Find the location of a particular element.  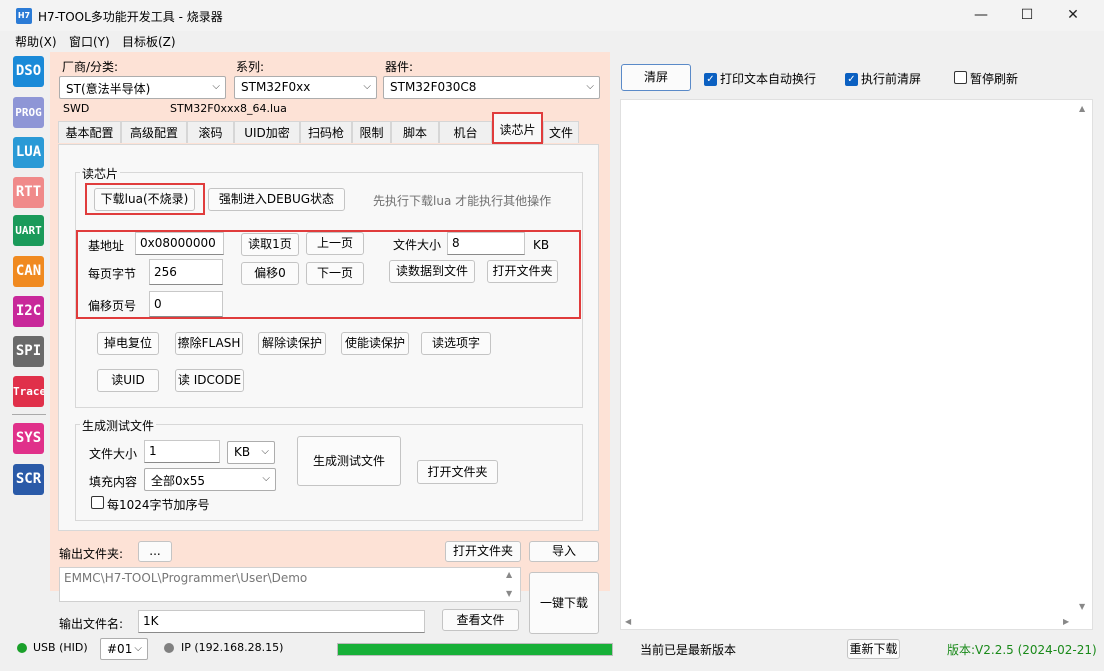

tool-trace-button: Trace is located at coordinates (28, 391).